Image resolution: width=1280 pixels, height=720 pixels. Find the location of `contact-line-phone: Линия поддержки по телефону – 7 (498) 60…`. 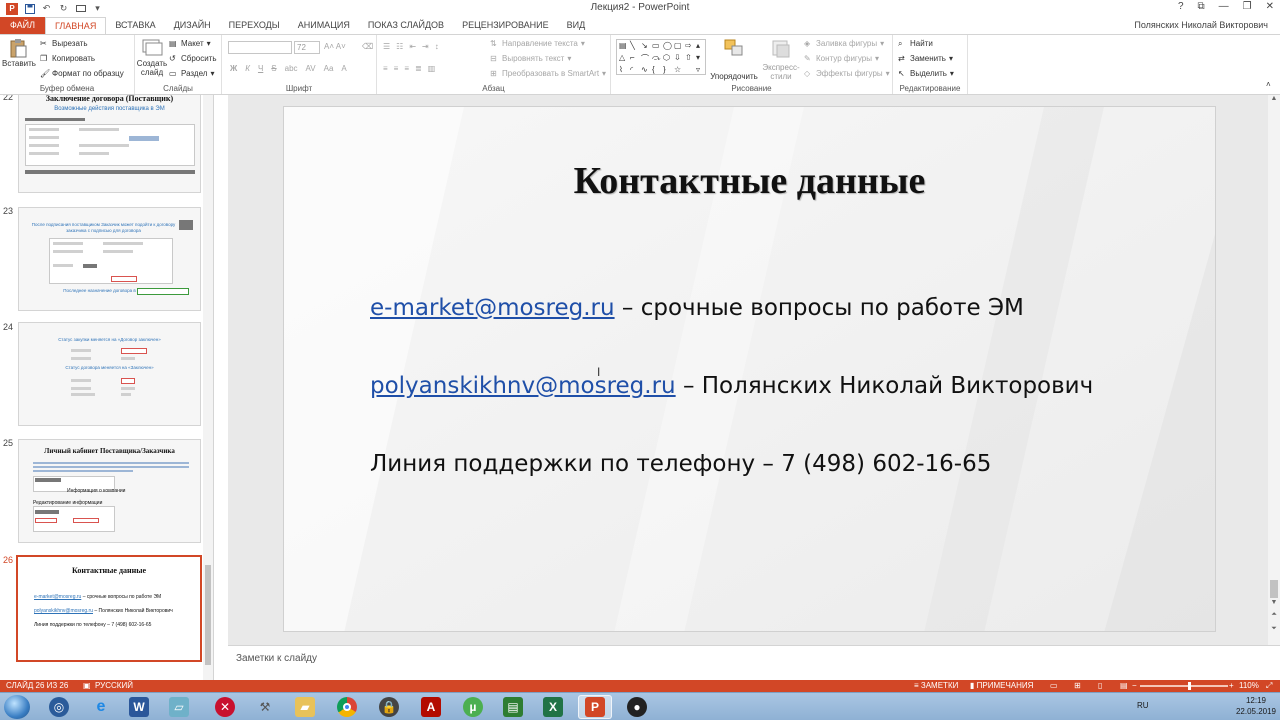

contact-line-phone: Линия поддержки по телефону – 7 (498) 60… is located at coordinates (680, 464).